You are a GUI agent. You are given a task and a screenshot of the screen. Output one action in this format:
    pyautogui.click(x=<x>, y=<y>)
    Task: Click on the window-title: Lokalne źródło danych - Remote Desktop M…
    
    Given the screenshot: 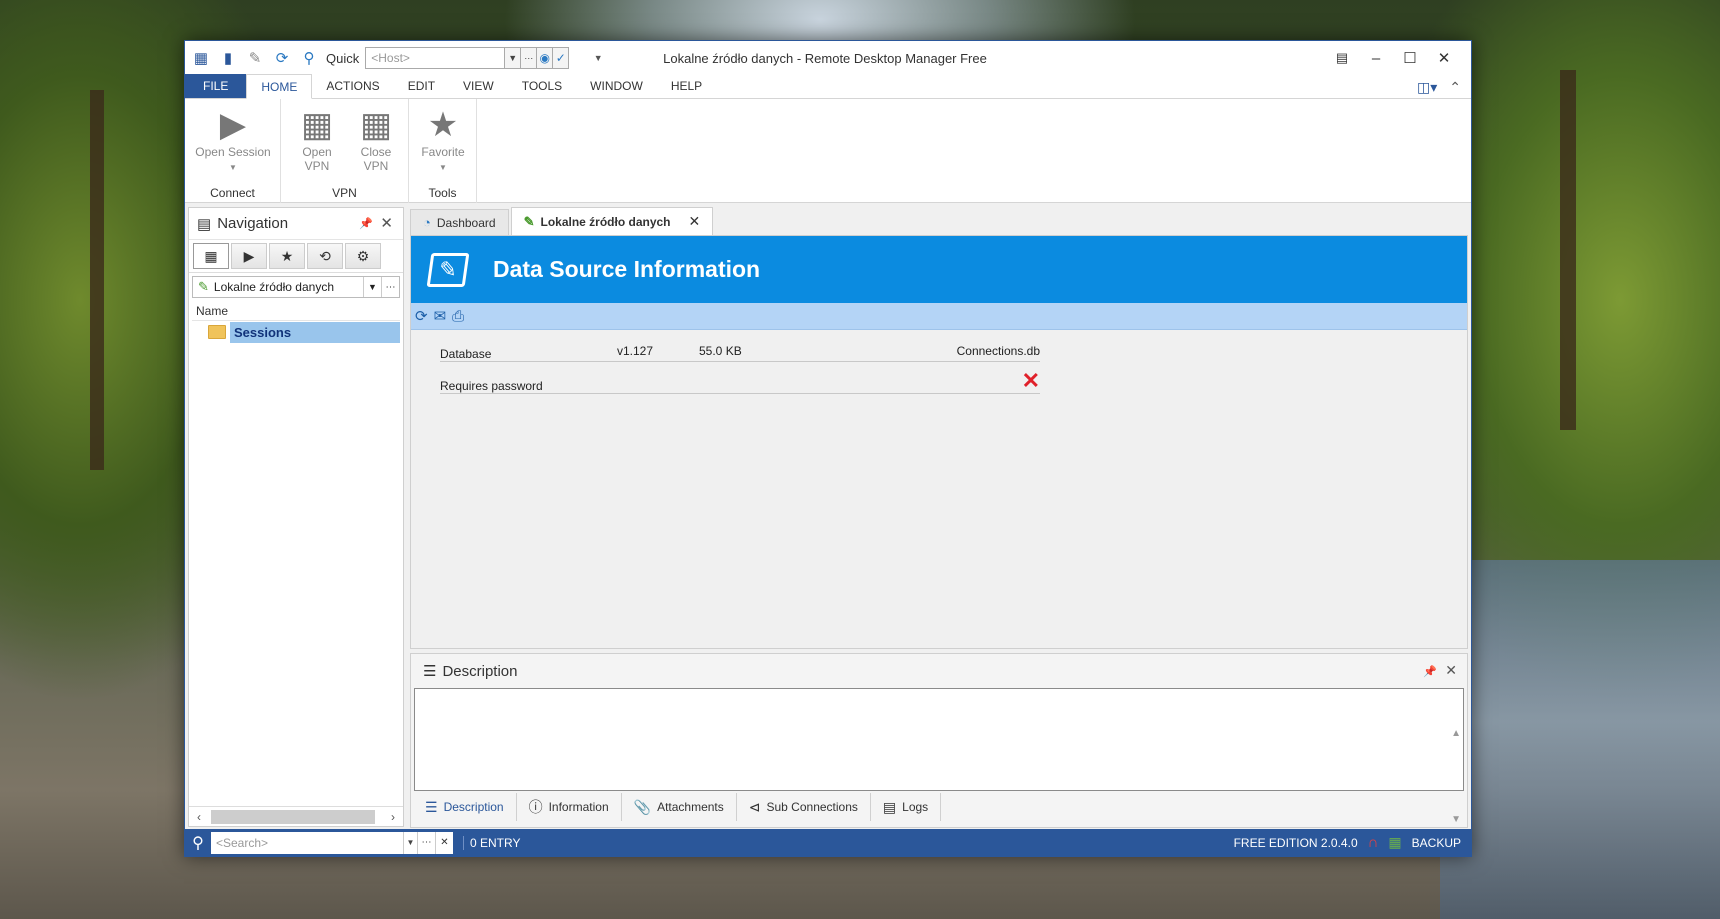 What is the action you would take?
    pyautogui.click(x=825, y=58)
    